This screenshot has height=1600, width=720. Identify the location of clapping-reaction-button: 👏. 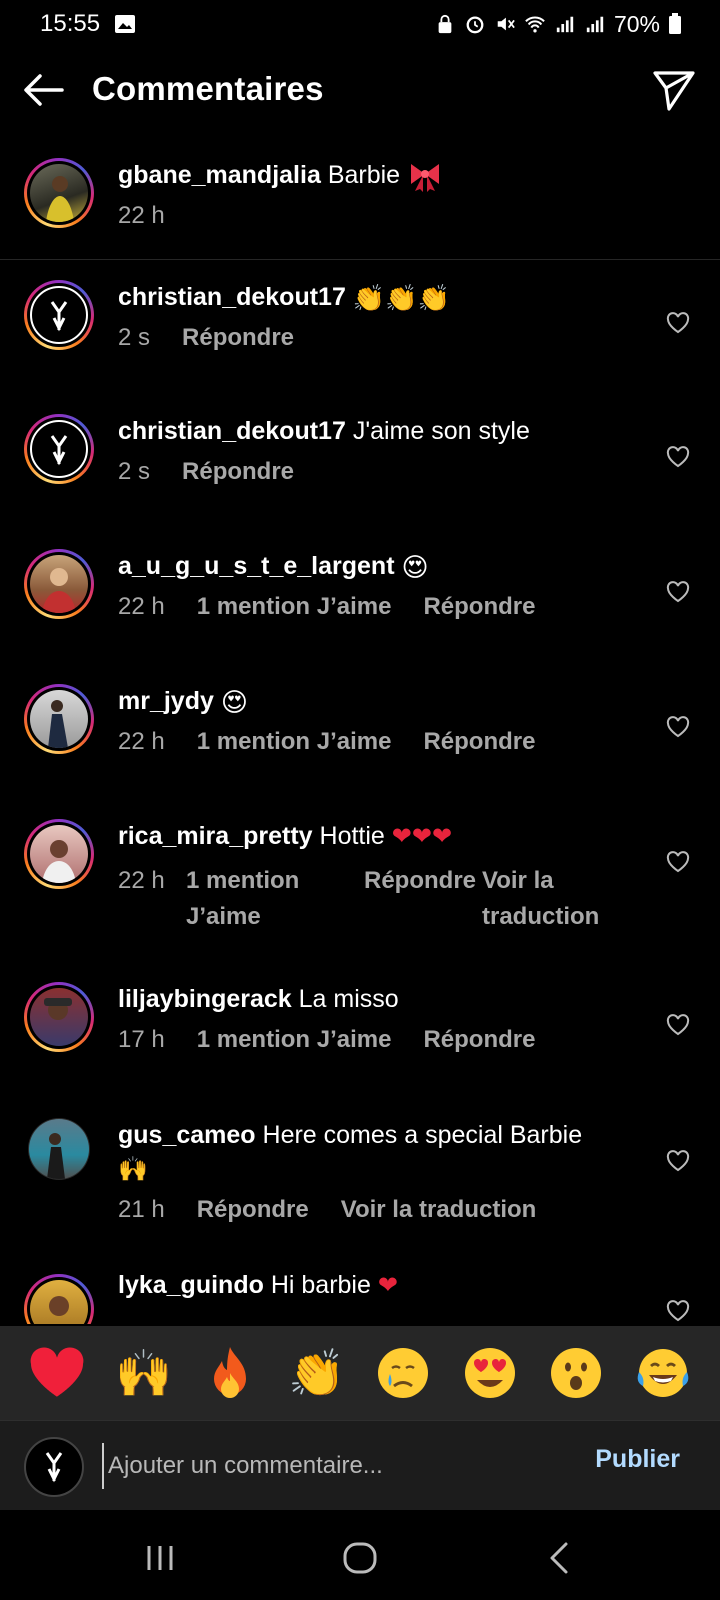
(317, 1373).